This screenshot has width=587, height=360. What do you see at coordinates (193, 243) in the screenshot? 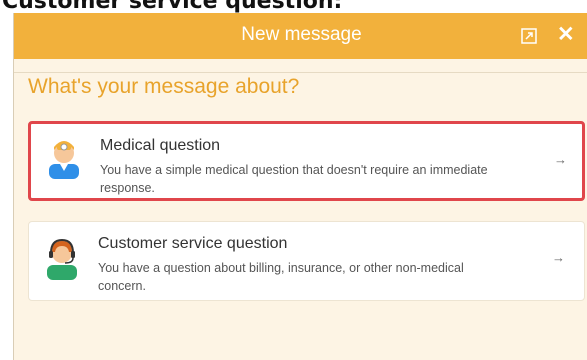
I see `option-title: Customer service question` at bounding box center [193, 243].